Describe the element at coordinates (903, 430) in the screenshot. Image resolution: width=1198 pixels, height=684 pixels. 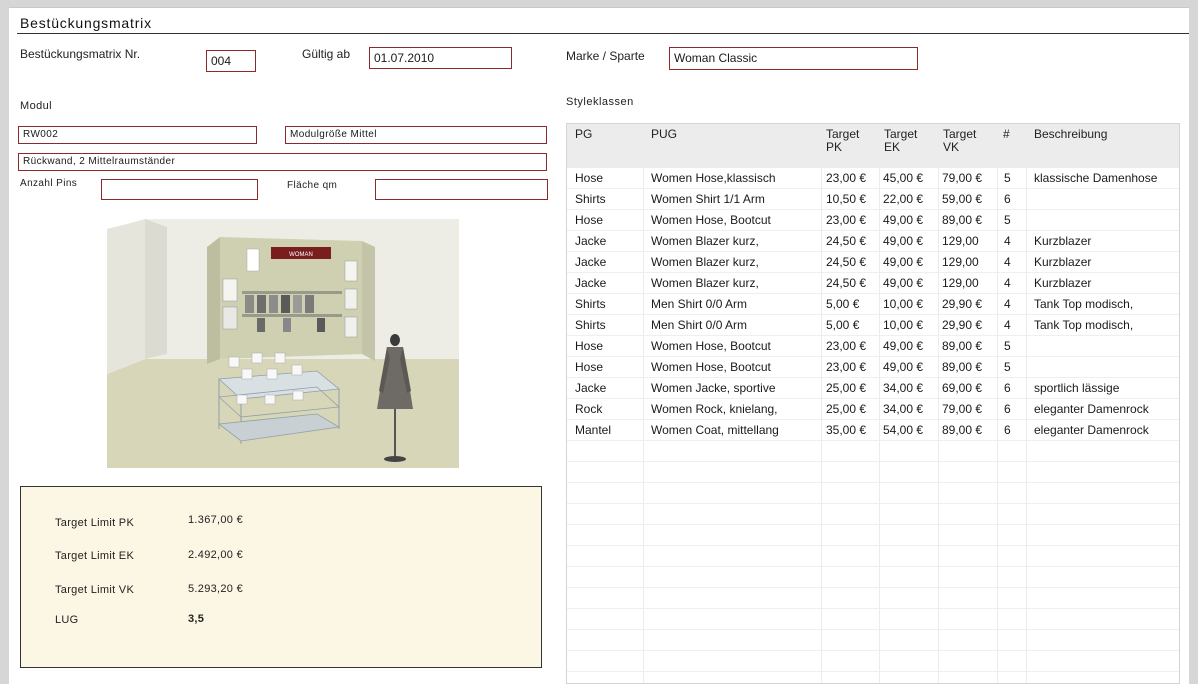
I see `cell-target-ek: 54,00 €` at that location.